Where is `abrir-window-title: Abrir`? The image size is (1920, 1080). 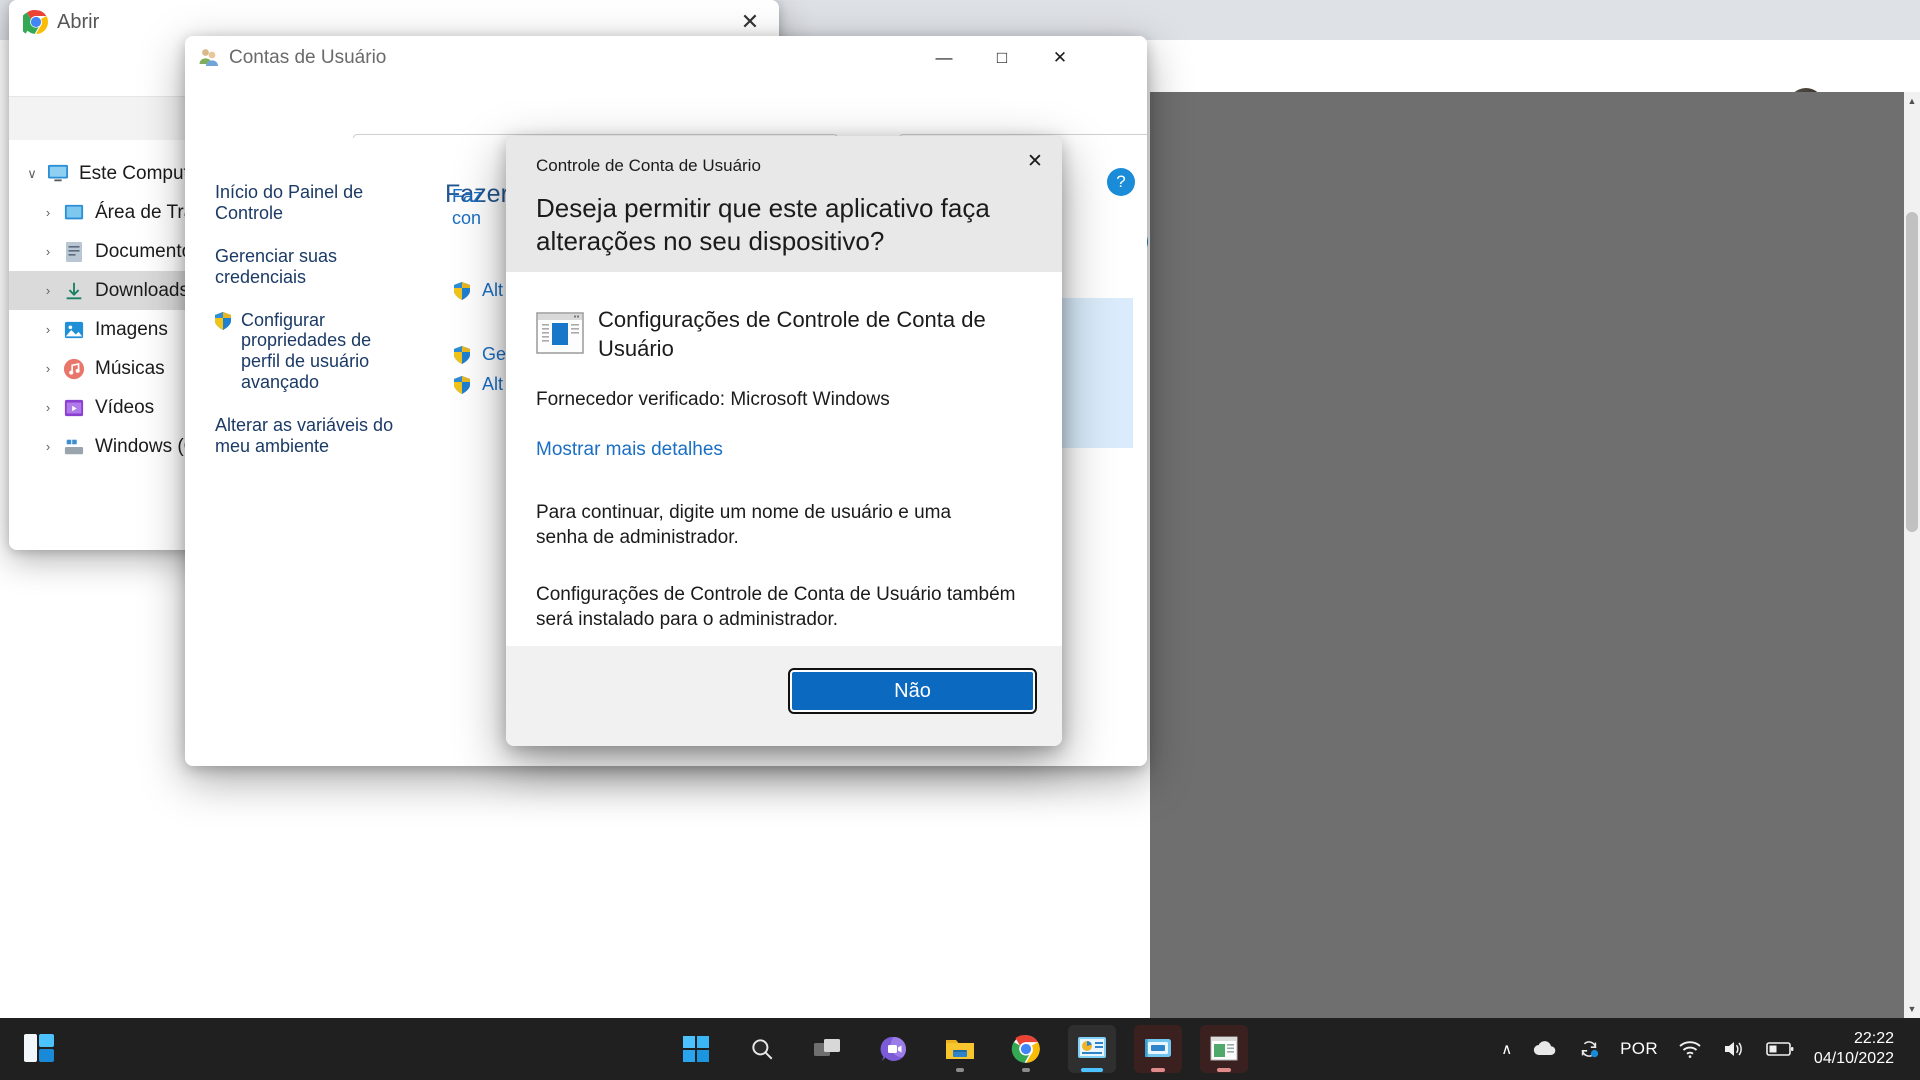 abrir-window-title: Abrir is located at coordinates (78, 22).